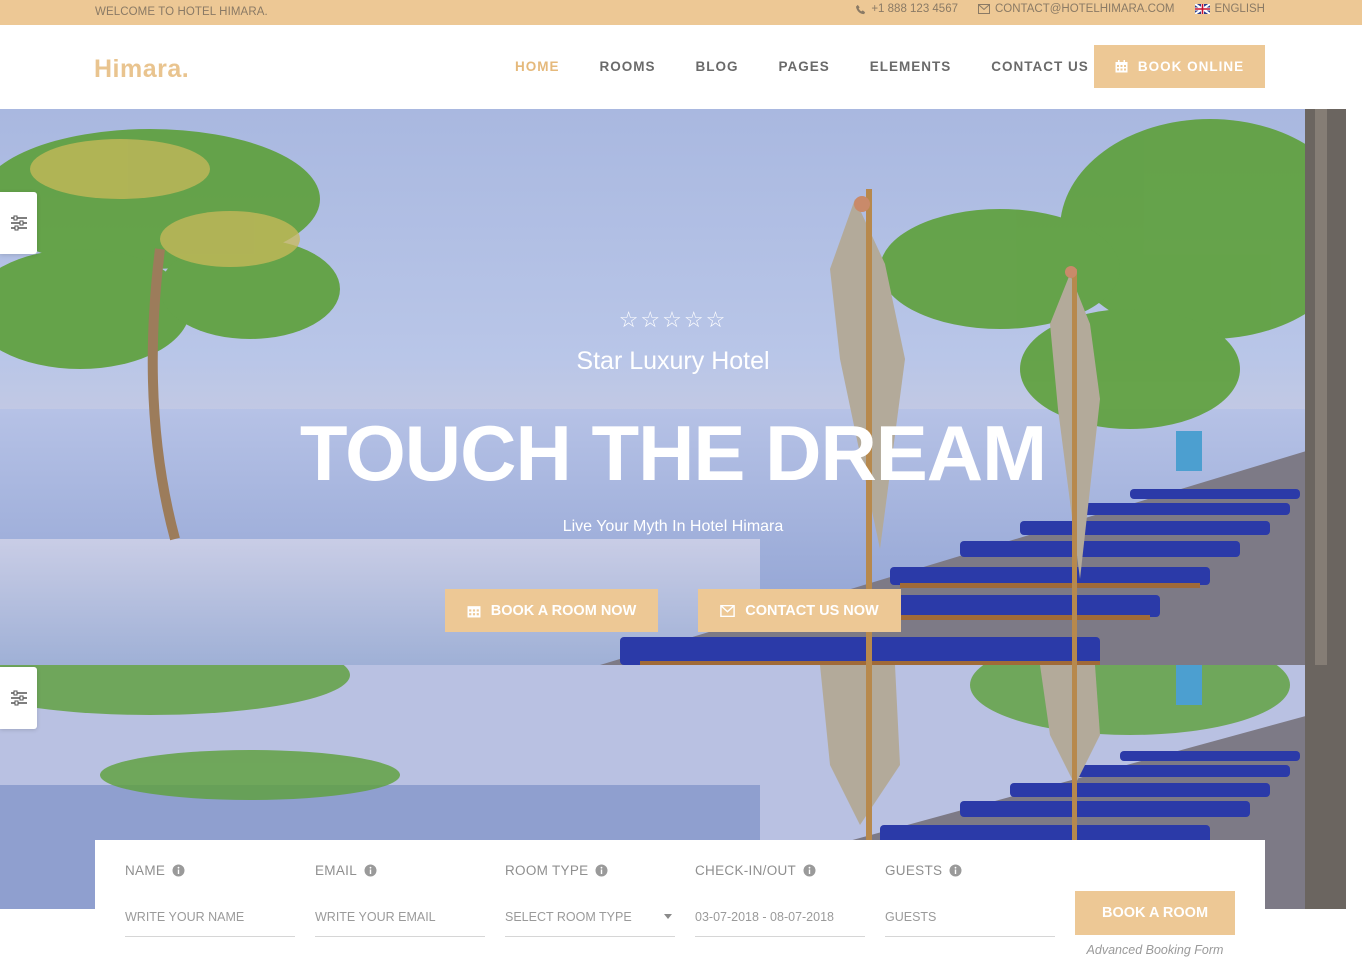 This screenshot has height=979, width=1362. I want to click on room-type-label: ROOM TYPE, so click(547, 870).